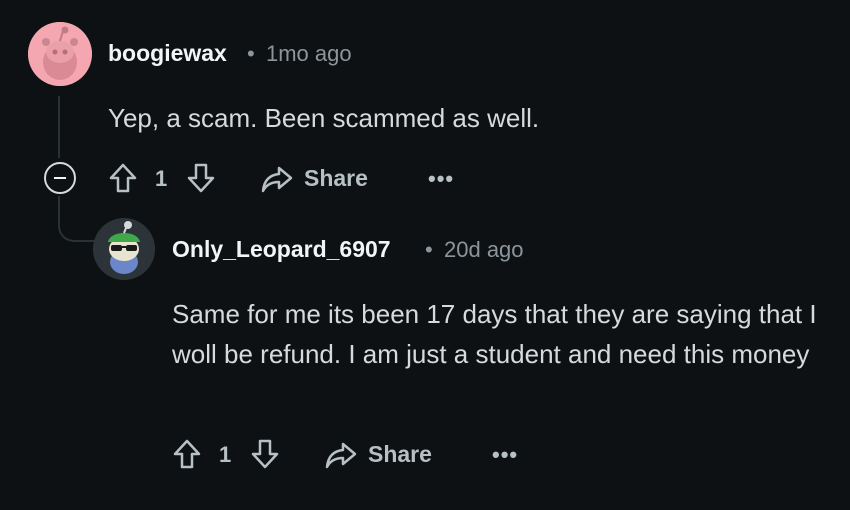  Describe the element at coordinates (324, 118) in the screenshot. I see `comment-body: Yep, a scam. Been scammed as well.` at that location.